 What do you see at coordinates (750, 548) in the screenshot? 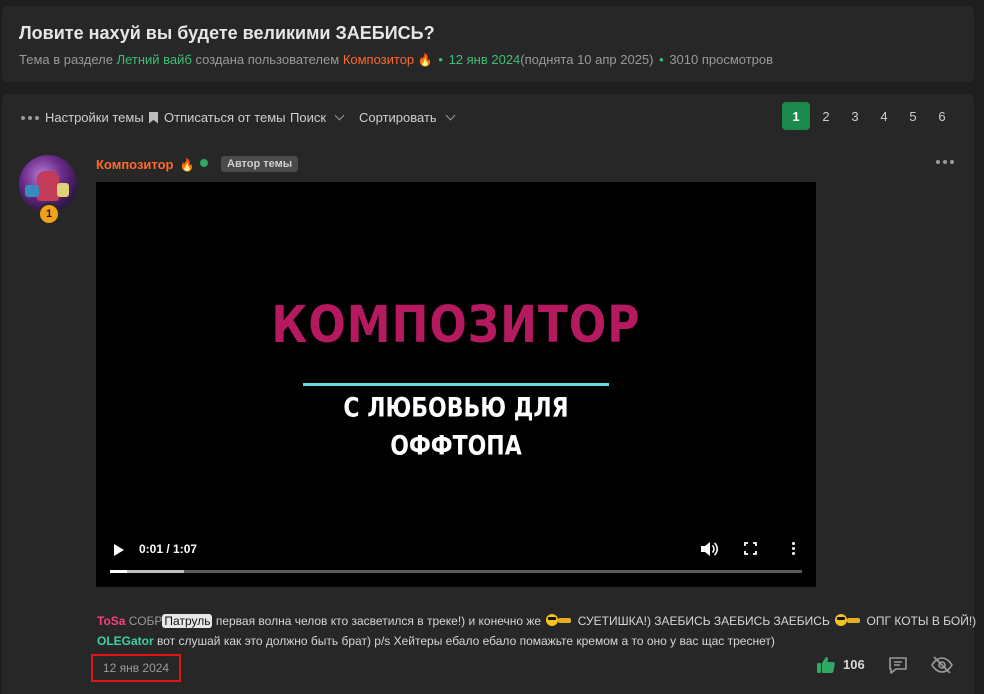
I see `fullscreen-icon` at bounding box center [750, 548].